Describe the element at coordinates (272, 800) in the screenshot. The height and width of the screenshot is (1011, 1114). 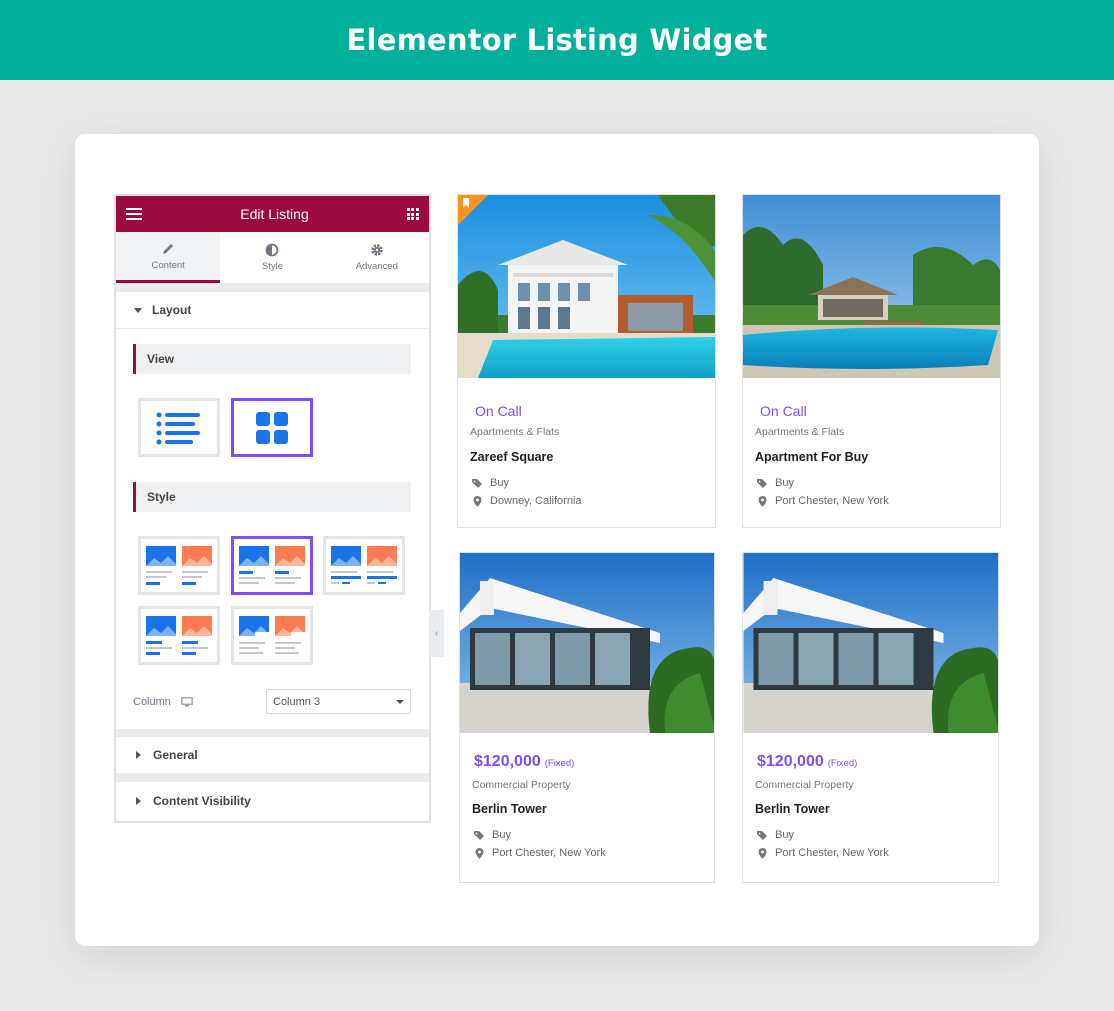
I see `section-content-visibility: Content Visibility` at that location.